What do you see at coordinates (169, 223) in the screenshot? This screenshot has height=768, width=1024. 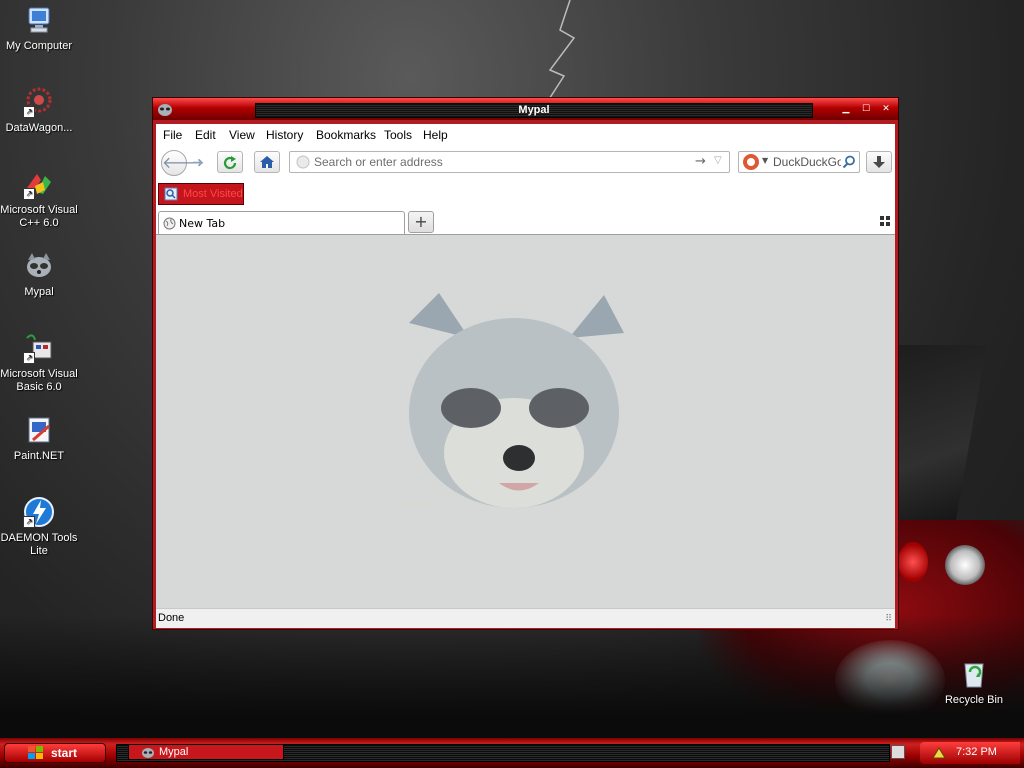 I see `globe-icon` at bounding box center [169, 223].